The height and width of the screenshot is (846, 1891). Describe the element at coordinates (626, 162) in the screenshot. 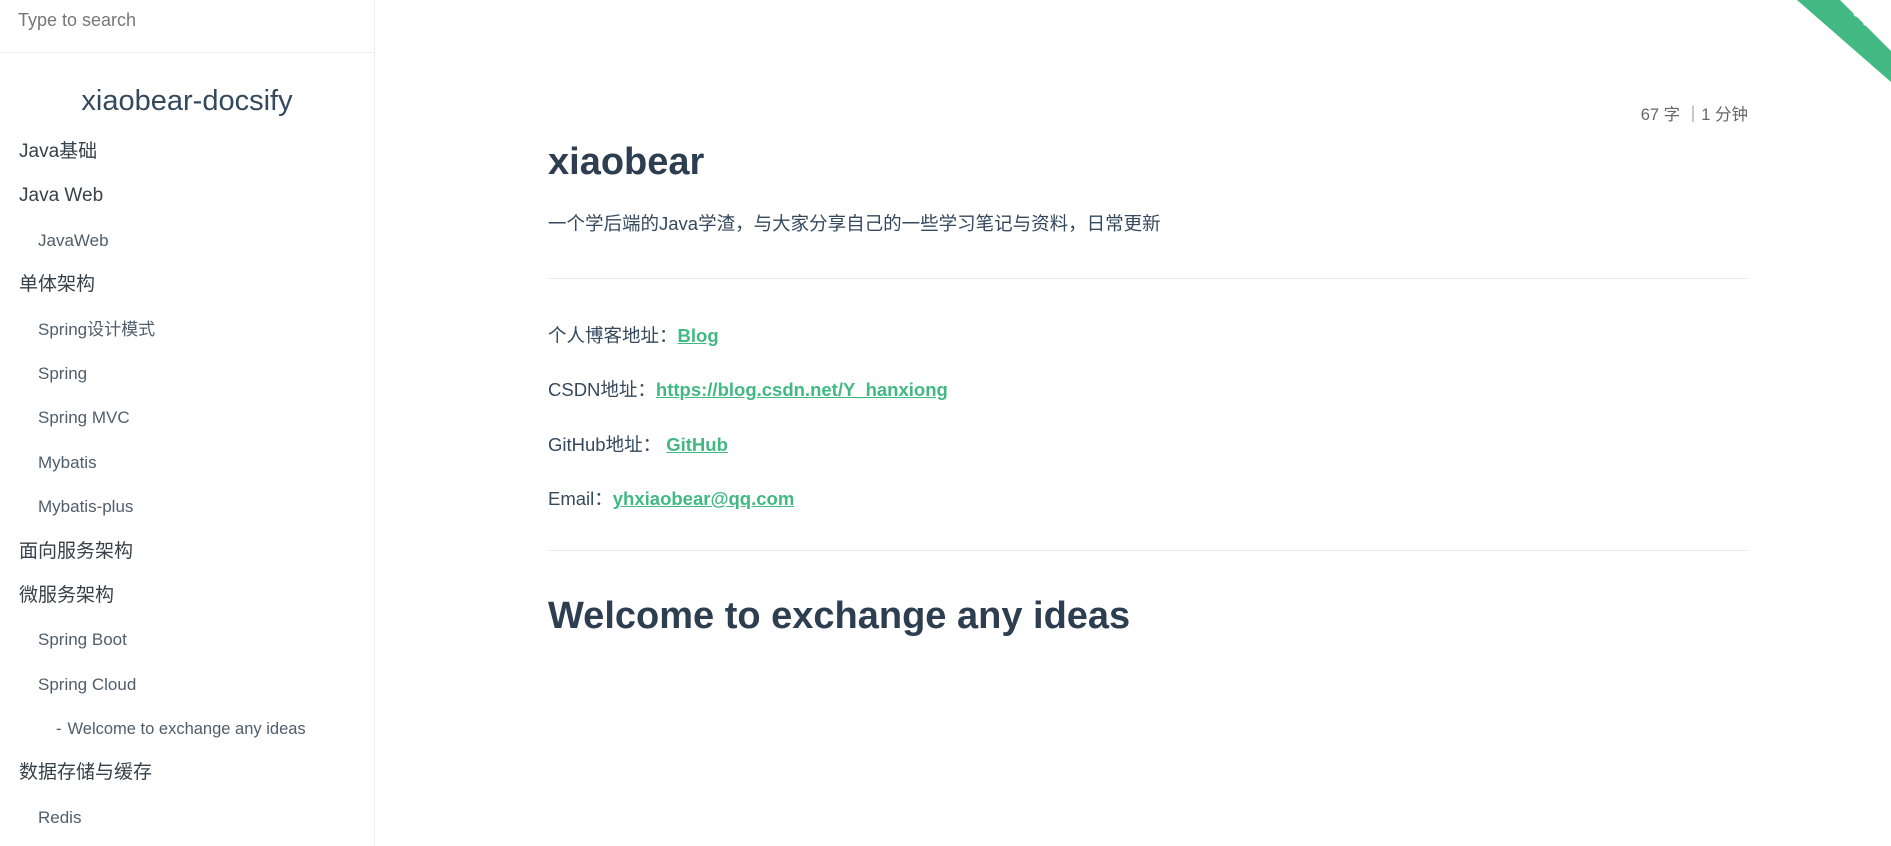

I see `page-title: xiaobear` at that location.